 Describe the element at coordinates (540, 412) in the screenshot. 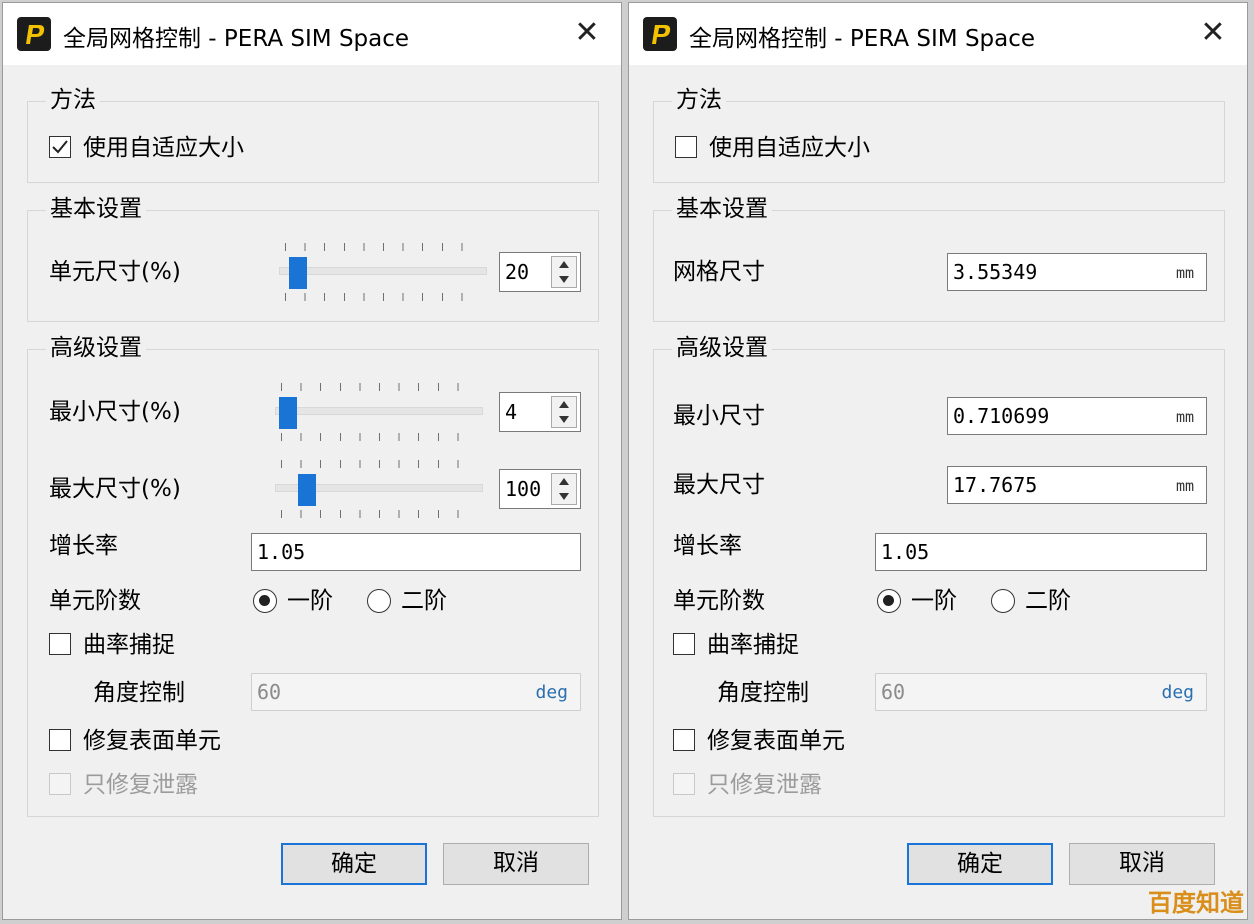

I see `min-size-spinbox: 4` at that location.